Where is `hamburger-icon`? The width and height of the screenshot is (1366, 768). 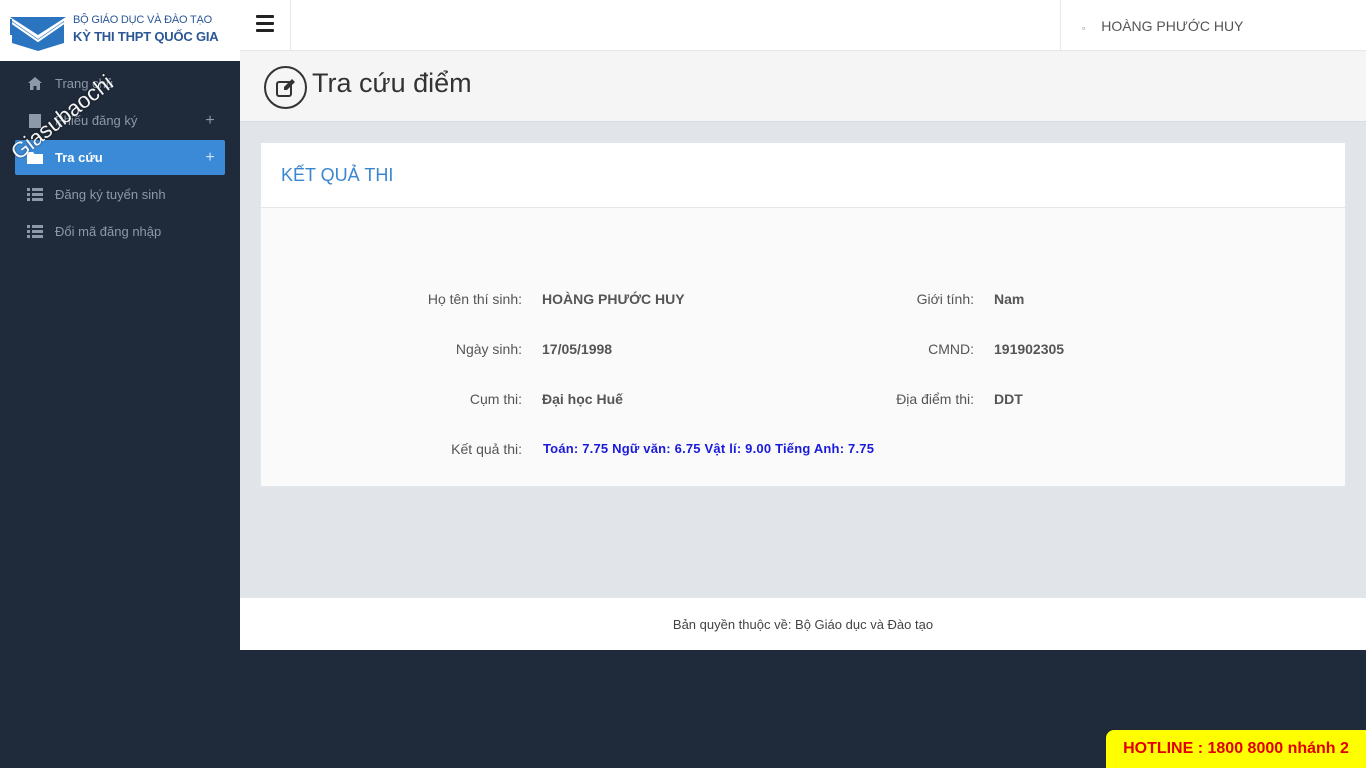
hamburger-icon is located at coordinates (265, 23).